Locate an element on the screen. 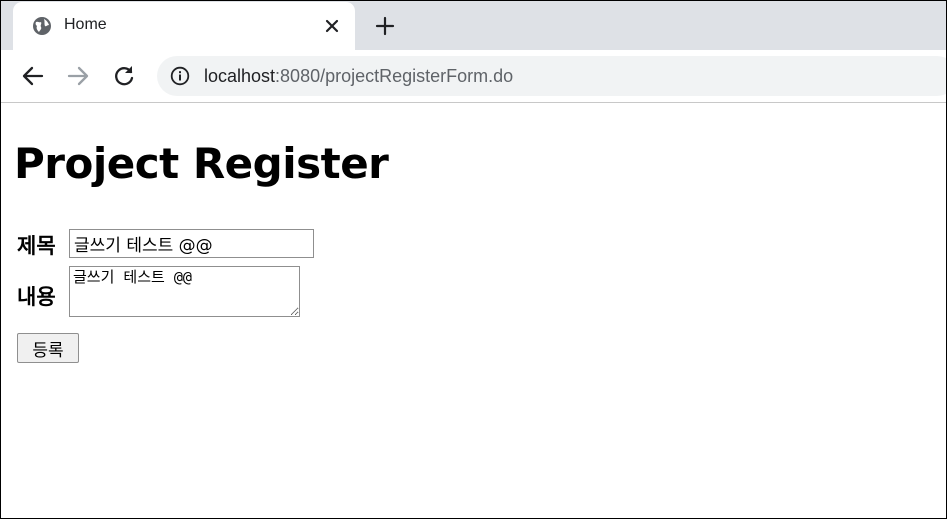 This screenshot has width=947, height=519. info-icon is located at coordinates (180, 76).